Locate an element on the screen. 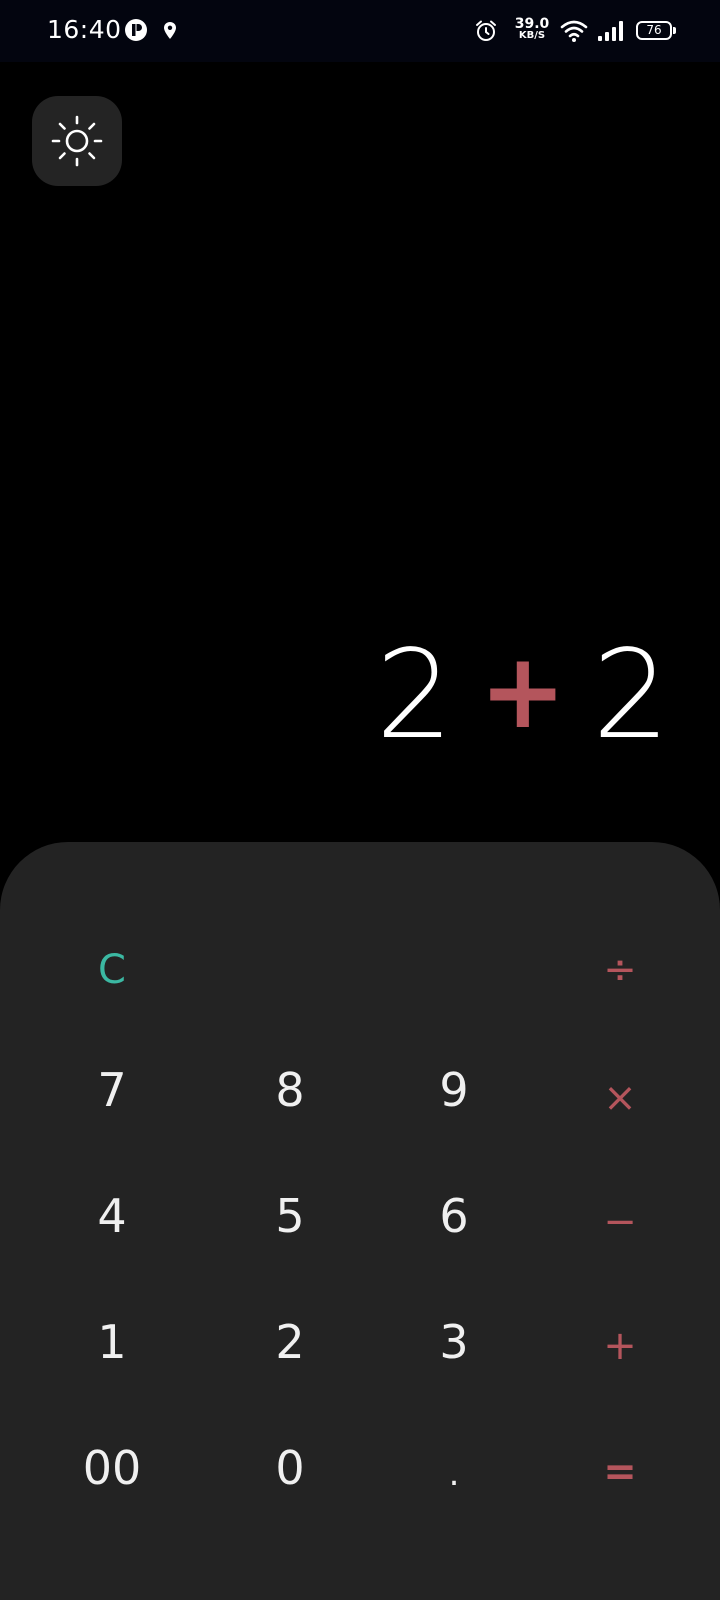 This screenshot has width=720, height=1600. alarm-icon is located at coordinates (486, 30).